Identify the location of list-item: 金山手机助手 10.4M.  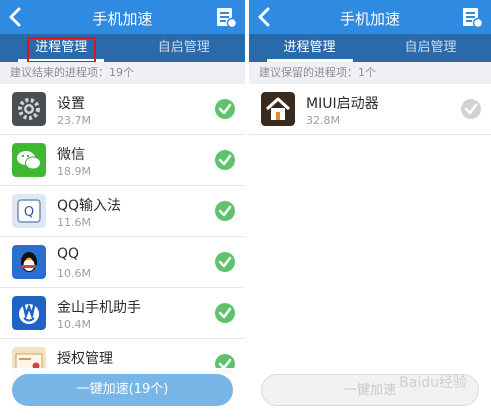
(122, 313).